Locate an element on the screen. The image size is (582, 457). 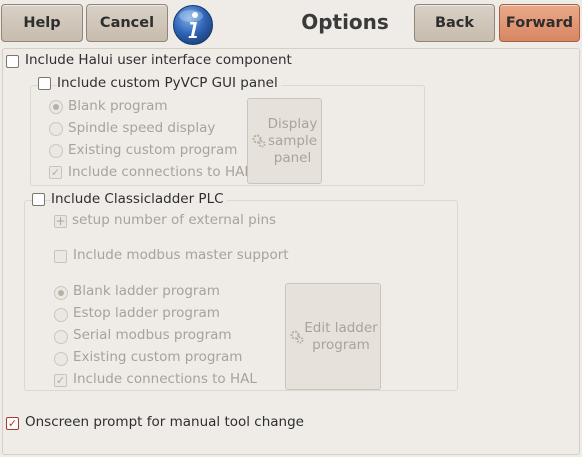
pyvcp-blank-label: Blank program is located at coordinates (118, 106).